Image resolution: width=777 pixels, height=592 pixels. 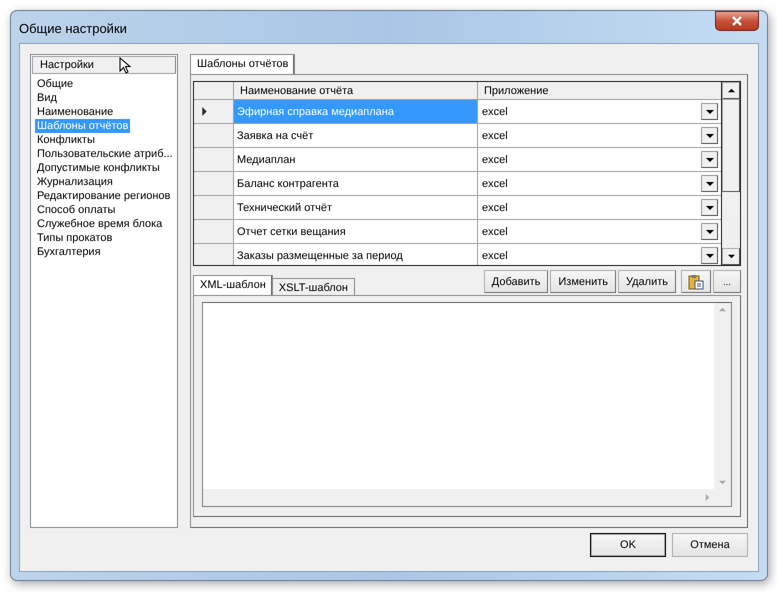 What do you see at coordinates (104, 65) in the screenshot?
I see `column-header: Настройки` at bounding box center [104, 65].